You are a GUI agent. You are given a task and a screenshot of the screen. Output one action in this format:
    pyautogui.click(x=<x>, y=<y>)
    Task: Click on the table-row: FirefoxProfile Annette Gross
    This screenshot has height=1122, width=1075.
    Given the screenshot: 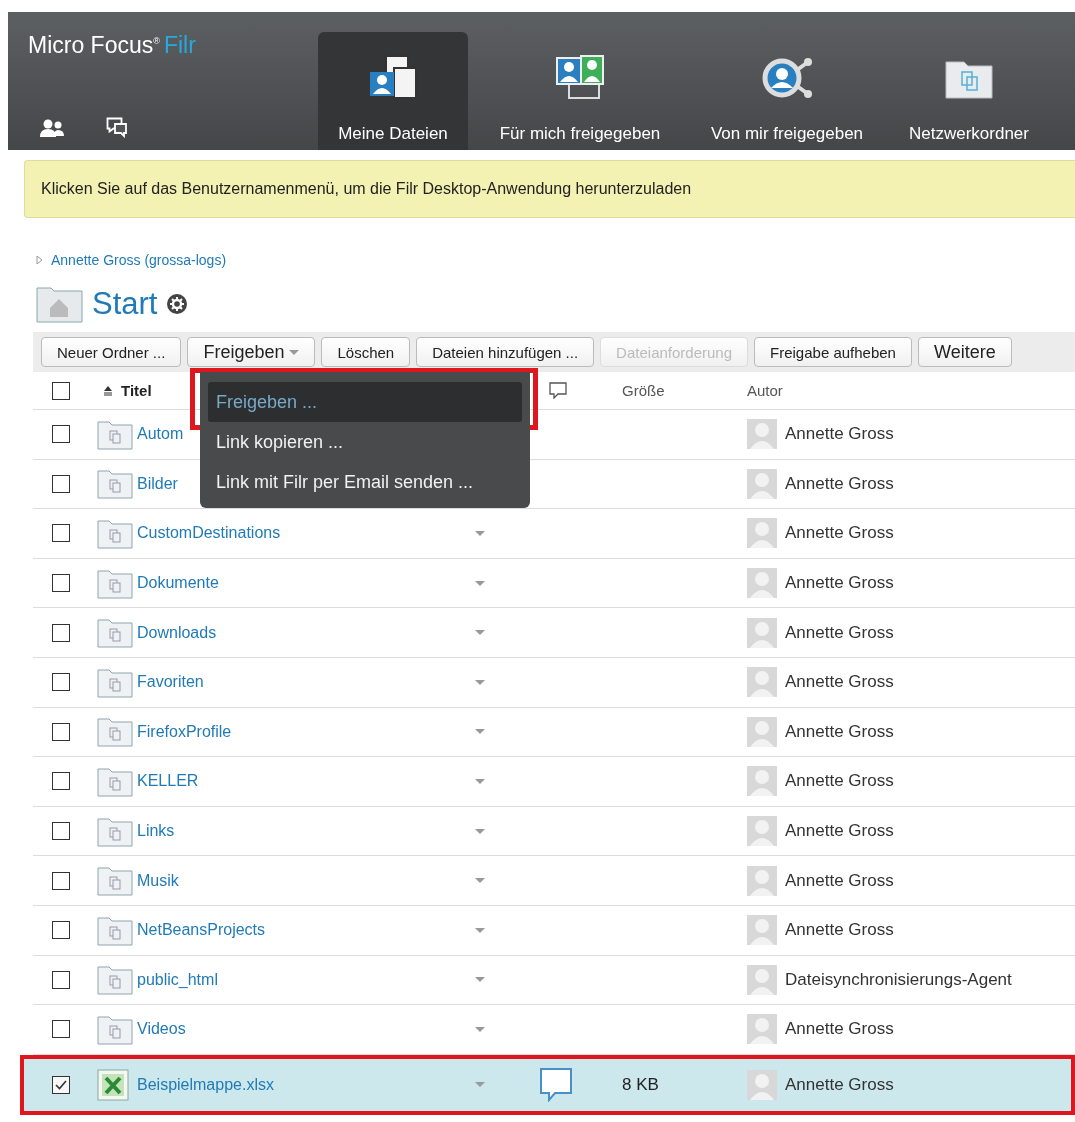 What is the action you would take?
    pyautogui.click(x=554, y=732)
    